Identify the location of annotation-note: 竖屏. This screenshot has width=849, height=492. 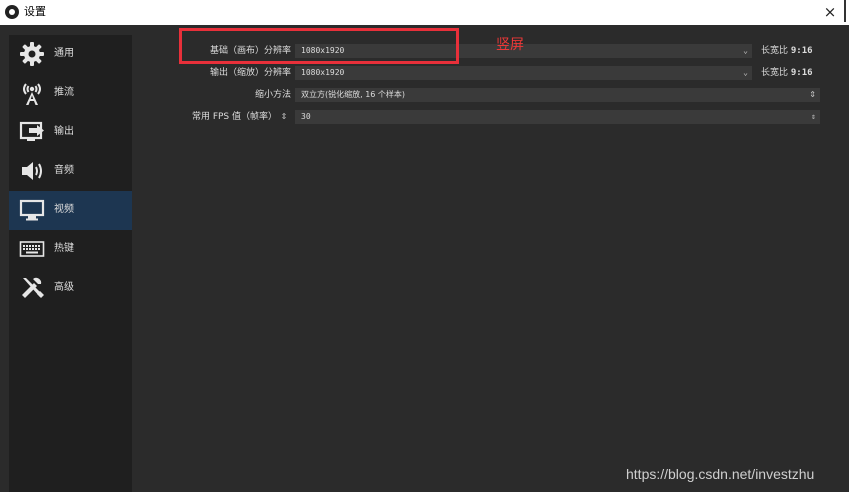
(510, 45).